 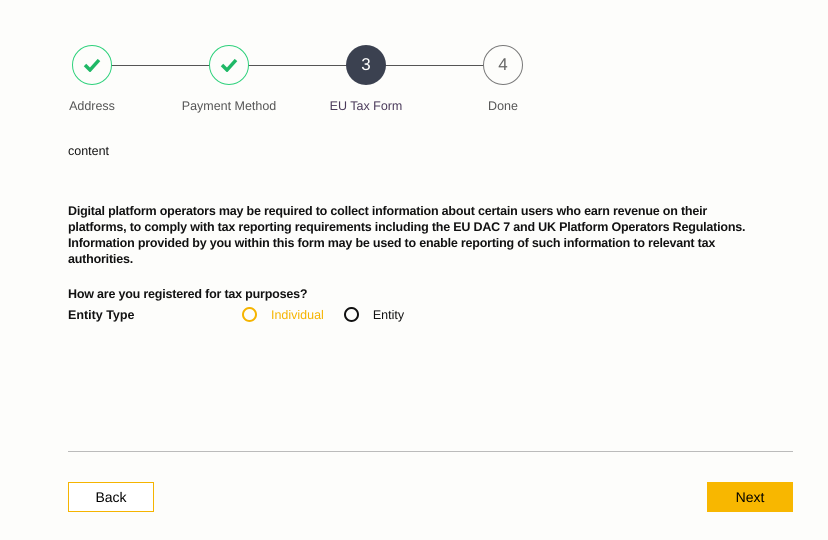 What do you see at coordinates (89, 151) in the screenshot?
I see `content-label: content` at bounding box center [89, 151].